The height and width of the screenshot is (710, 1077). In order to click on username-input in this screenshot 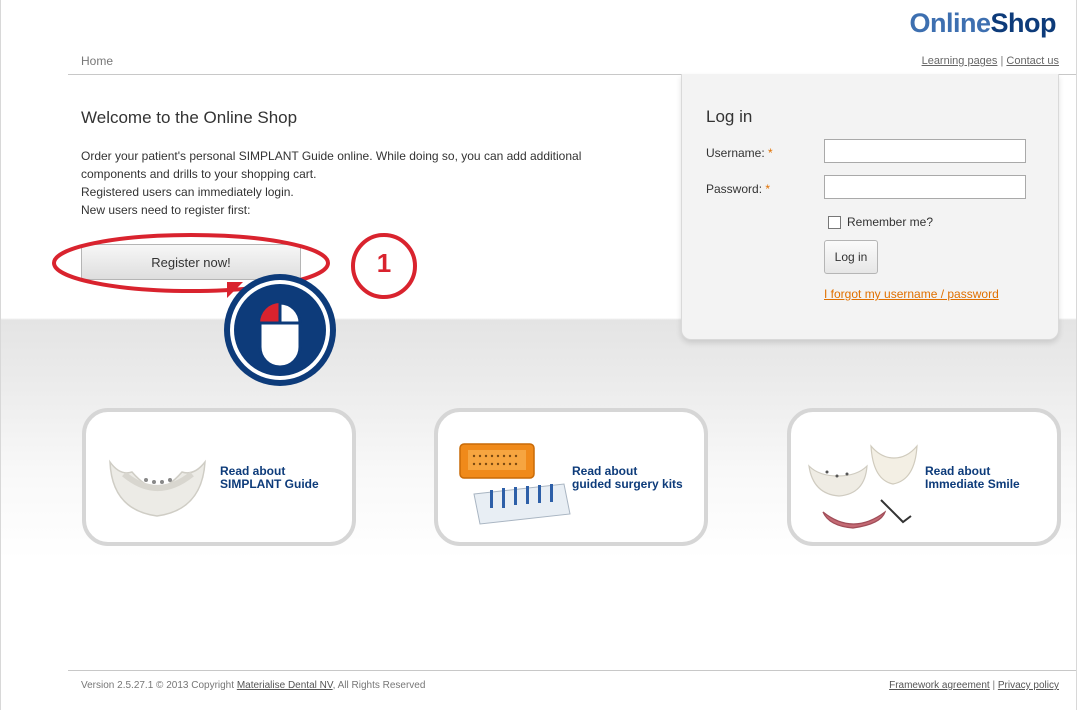, I will do `click(925, 151)`.